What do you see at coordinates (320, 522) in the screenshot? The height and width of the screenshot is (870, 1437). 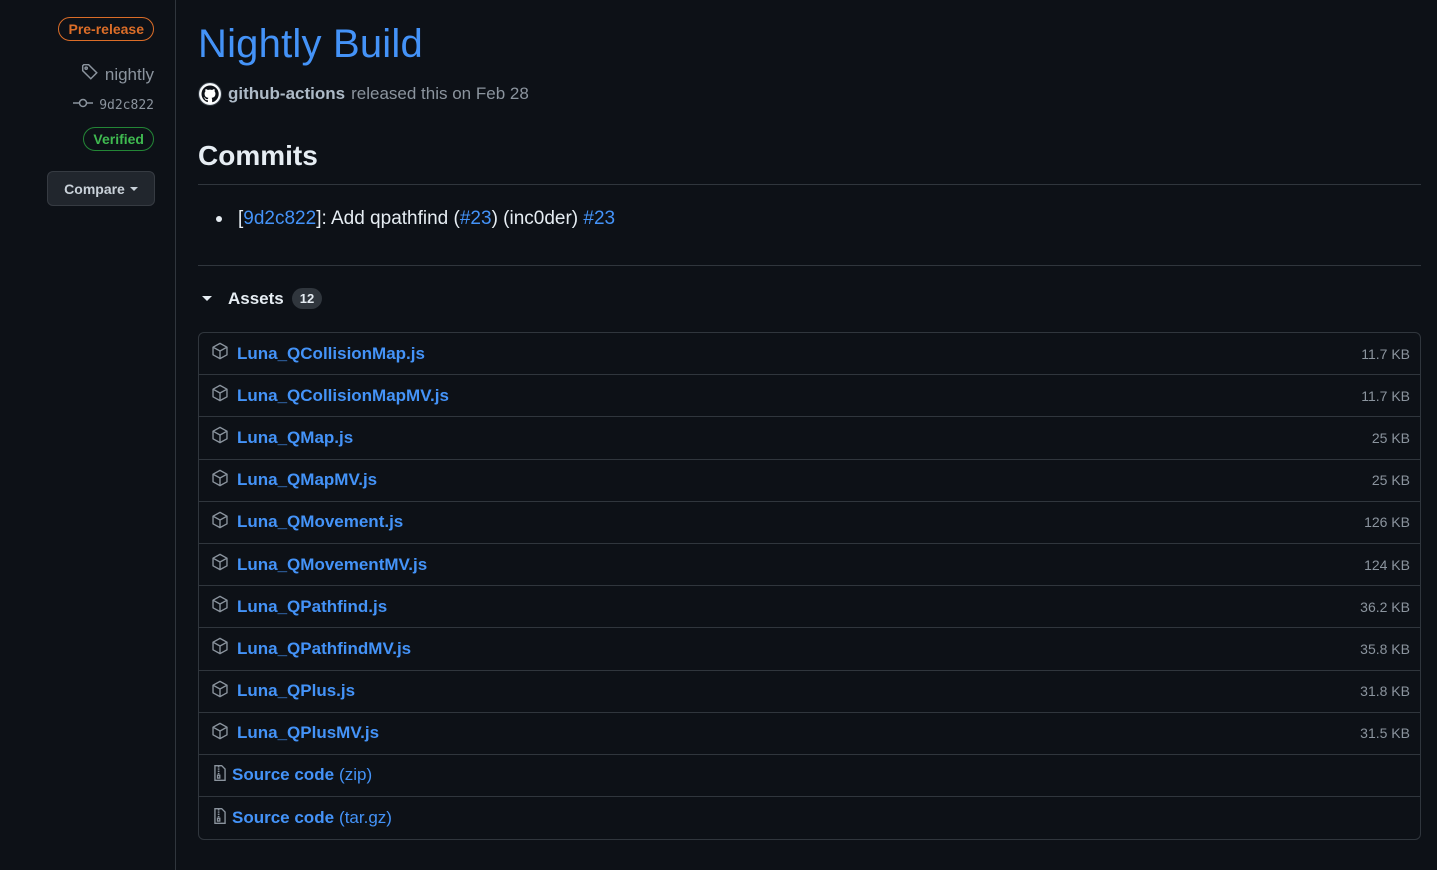 I see `asset-download-link: Luna_QMovement.js` at bounding box center [320, 522].